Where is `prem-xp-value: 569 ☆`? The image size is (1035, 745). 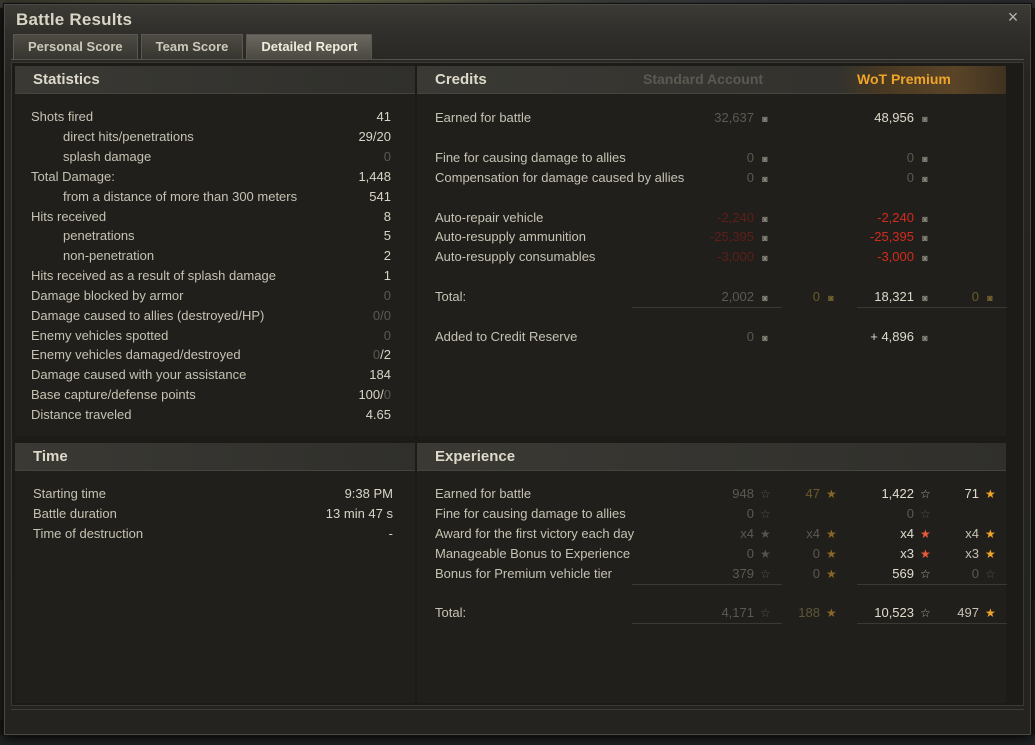
prem-xp-value: 569 ☆ is located at coordinates (911, 574).